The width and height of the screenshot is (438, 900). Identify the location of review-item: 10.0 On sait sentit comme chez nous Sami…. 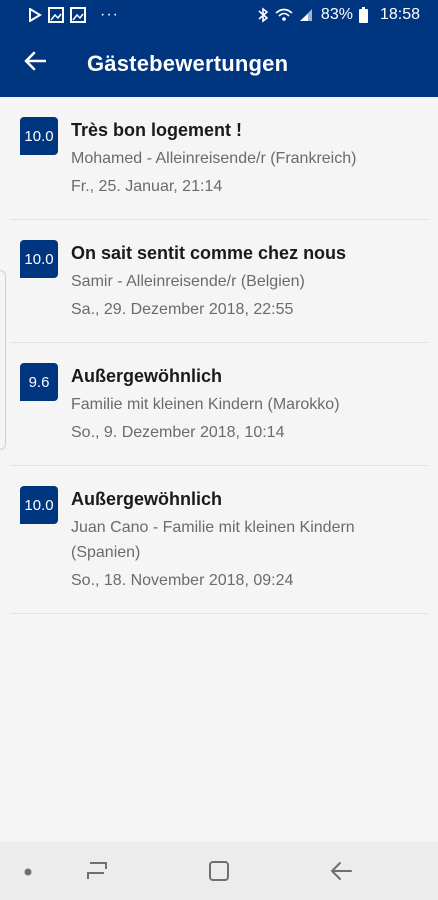
(219, 281).